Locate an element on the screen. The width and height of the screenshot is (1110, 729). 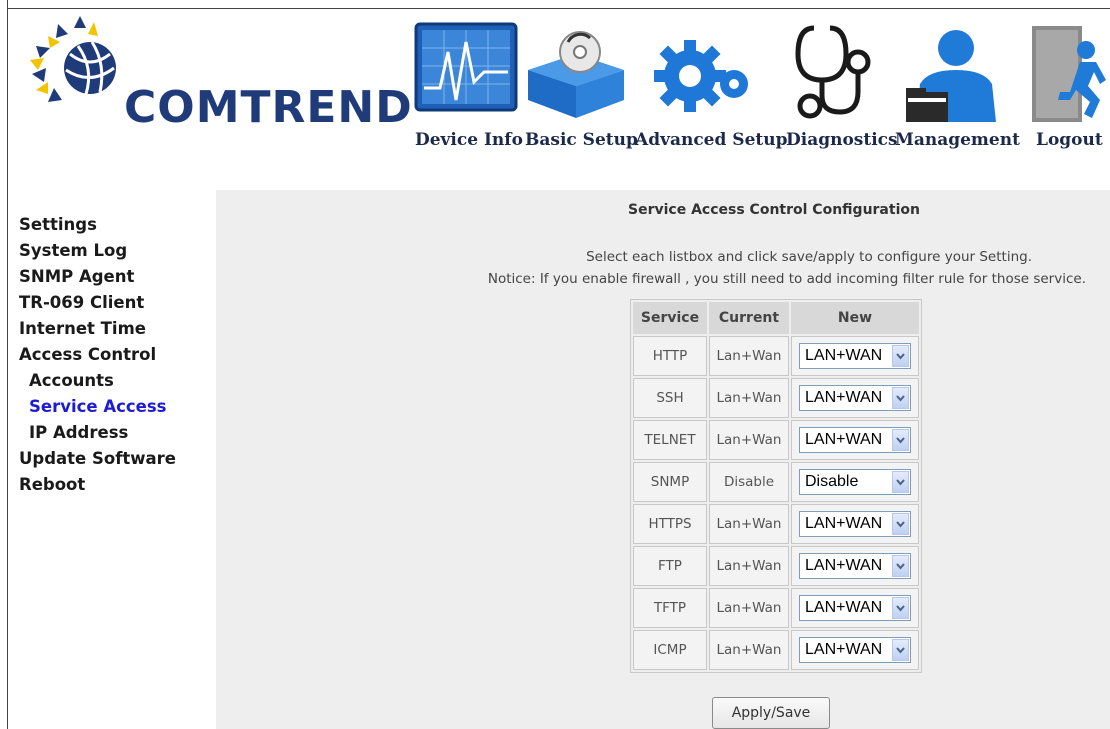
column-header-service: Service is located at coordinates (670, 318).